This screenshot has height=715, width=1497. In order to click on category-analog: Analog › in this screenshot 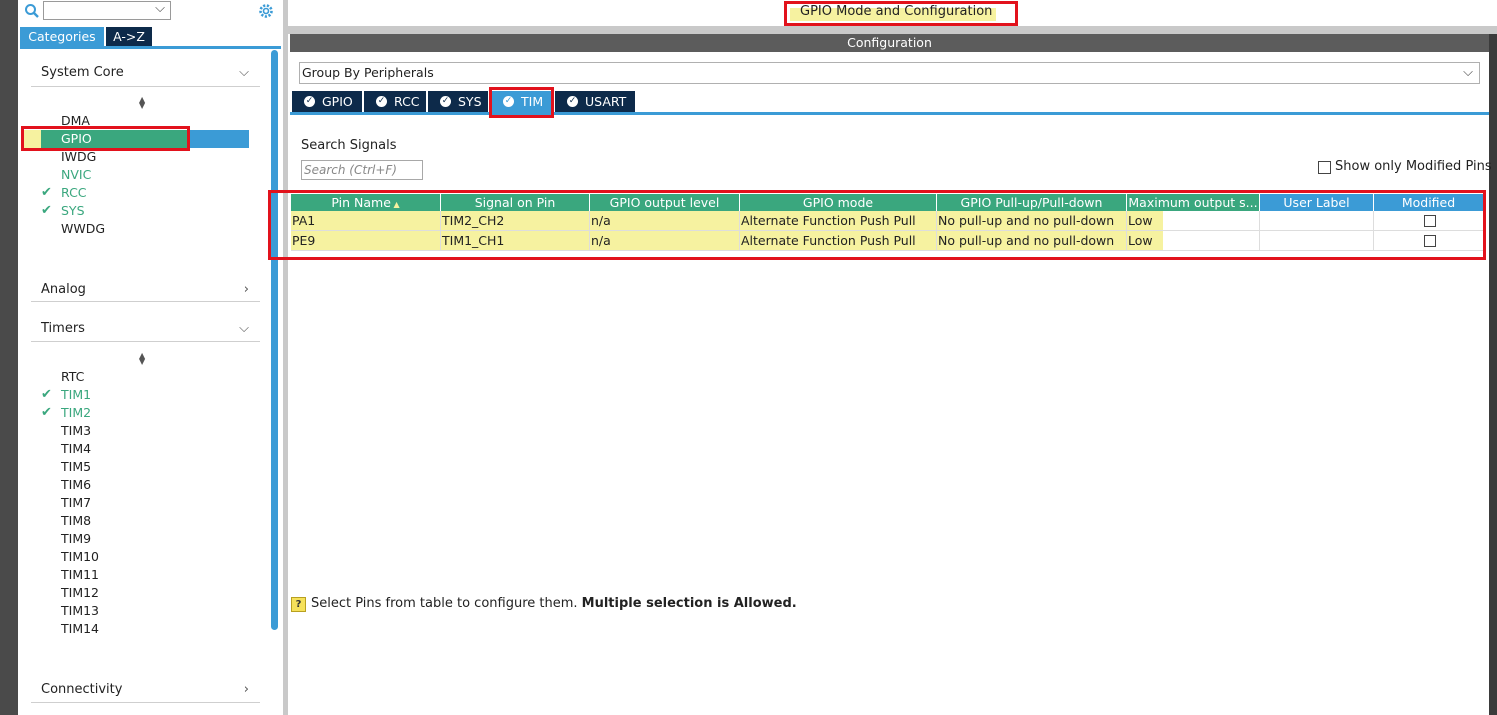, I will do `click(151, 290)`.